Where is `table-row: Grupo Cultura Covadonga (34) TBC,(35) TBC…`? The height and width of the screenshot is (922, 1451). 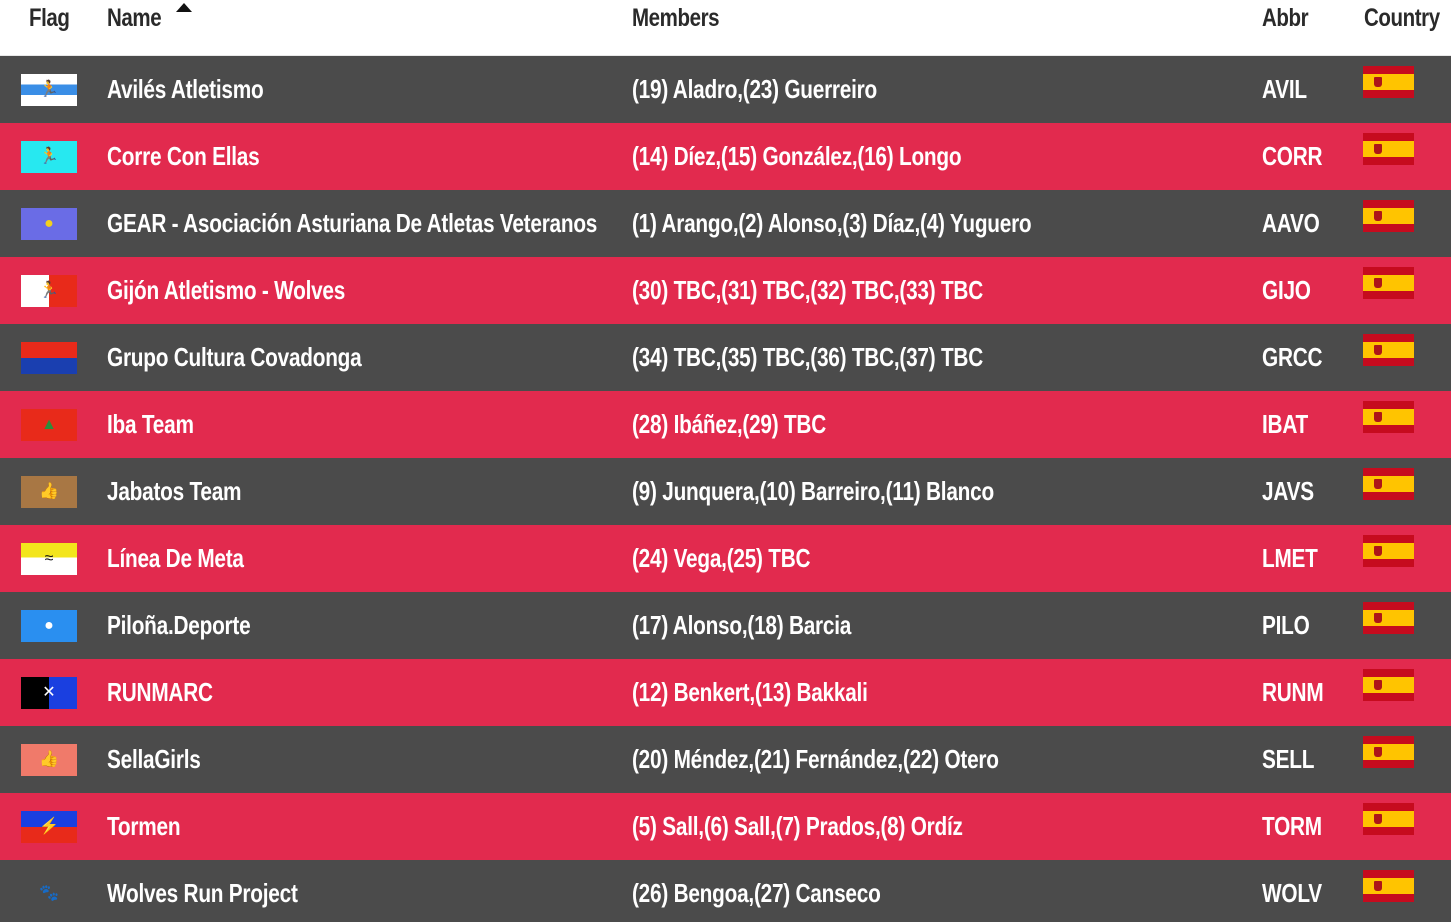
table-row: Grupo Cultura Covadonga (34) TBC,(35) TBC… is located at coordinates (725, 357).